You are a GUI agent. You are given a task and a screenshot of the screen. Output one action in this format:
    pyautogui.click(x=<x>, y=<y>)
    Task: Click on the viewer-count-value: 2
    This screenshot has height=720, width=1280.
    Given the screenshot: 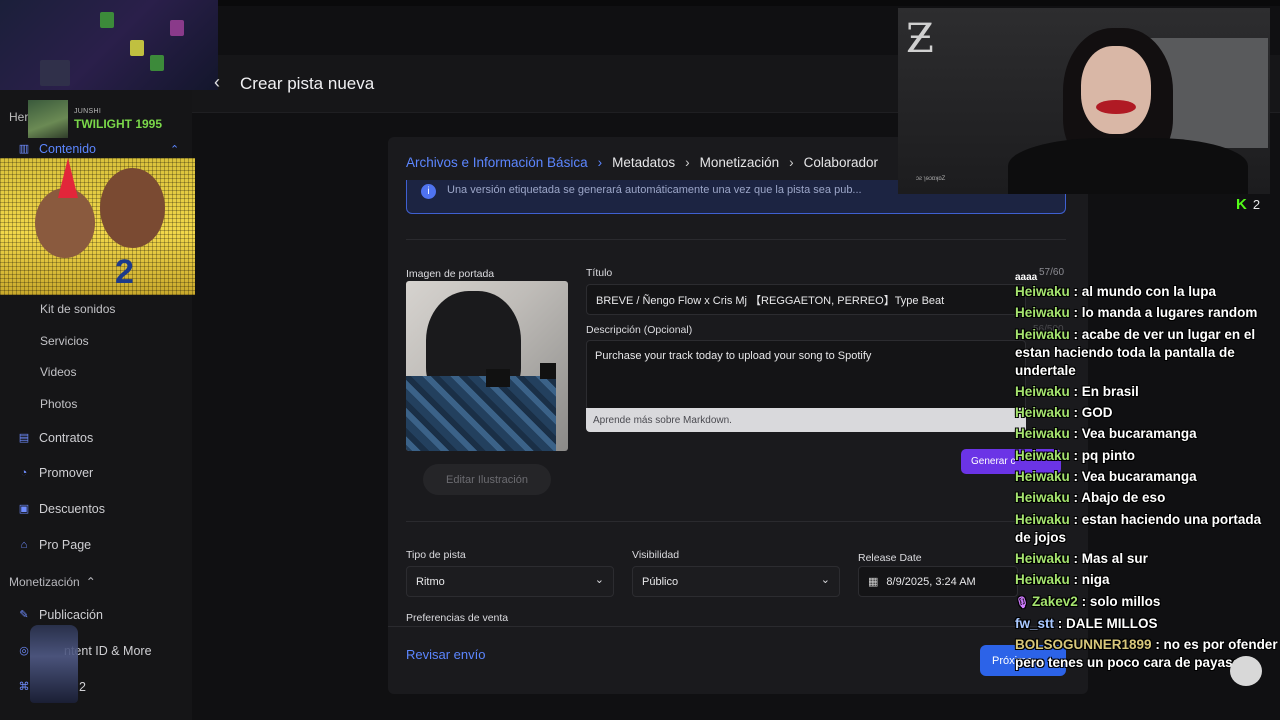 What is the action you would take?
    pyautogui.click(x=1256, y=204)
    